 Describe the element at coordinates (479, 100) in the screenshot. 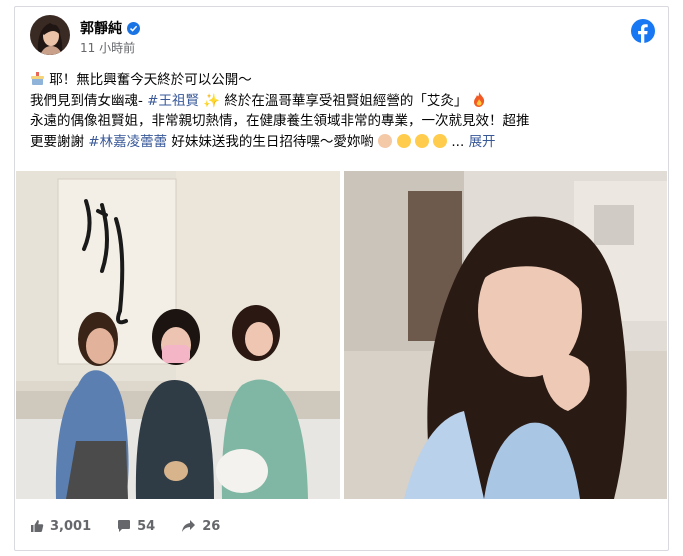

I see `fire-emoji-icon` at that location.